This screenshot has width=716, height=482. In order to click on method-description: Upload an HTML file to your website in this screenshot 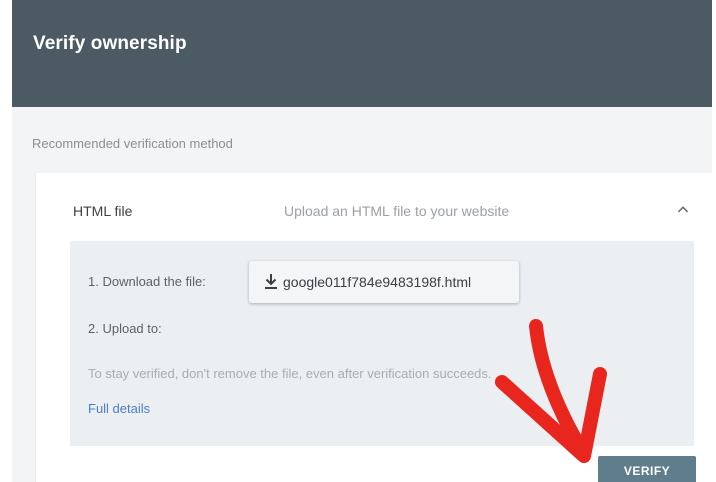, I will do `click(397, 211)`.